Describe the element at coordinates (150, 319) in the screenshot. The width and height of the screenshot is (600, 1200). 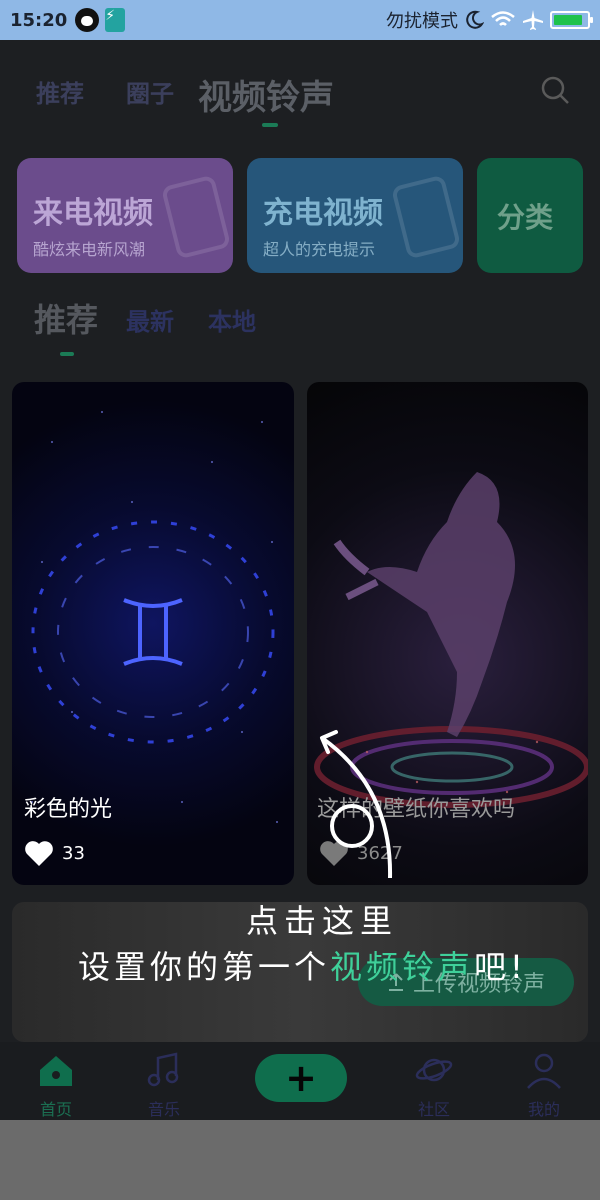
I see `subtab-latest: 最新` at that location.